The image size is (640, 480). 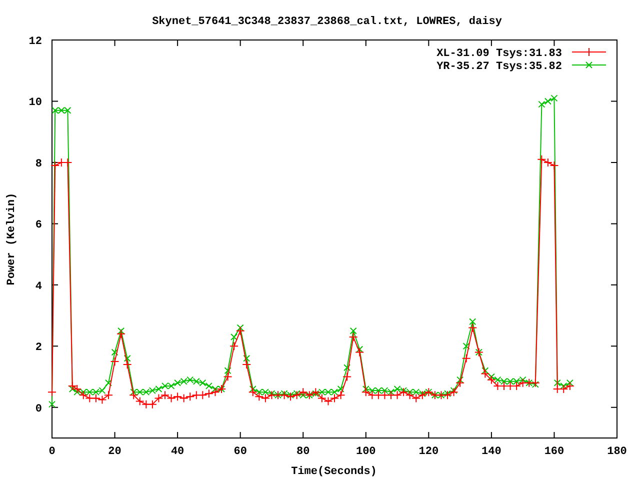 I want to click on y-tick-label: 4, so click(x=38, y=286).